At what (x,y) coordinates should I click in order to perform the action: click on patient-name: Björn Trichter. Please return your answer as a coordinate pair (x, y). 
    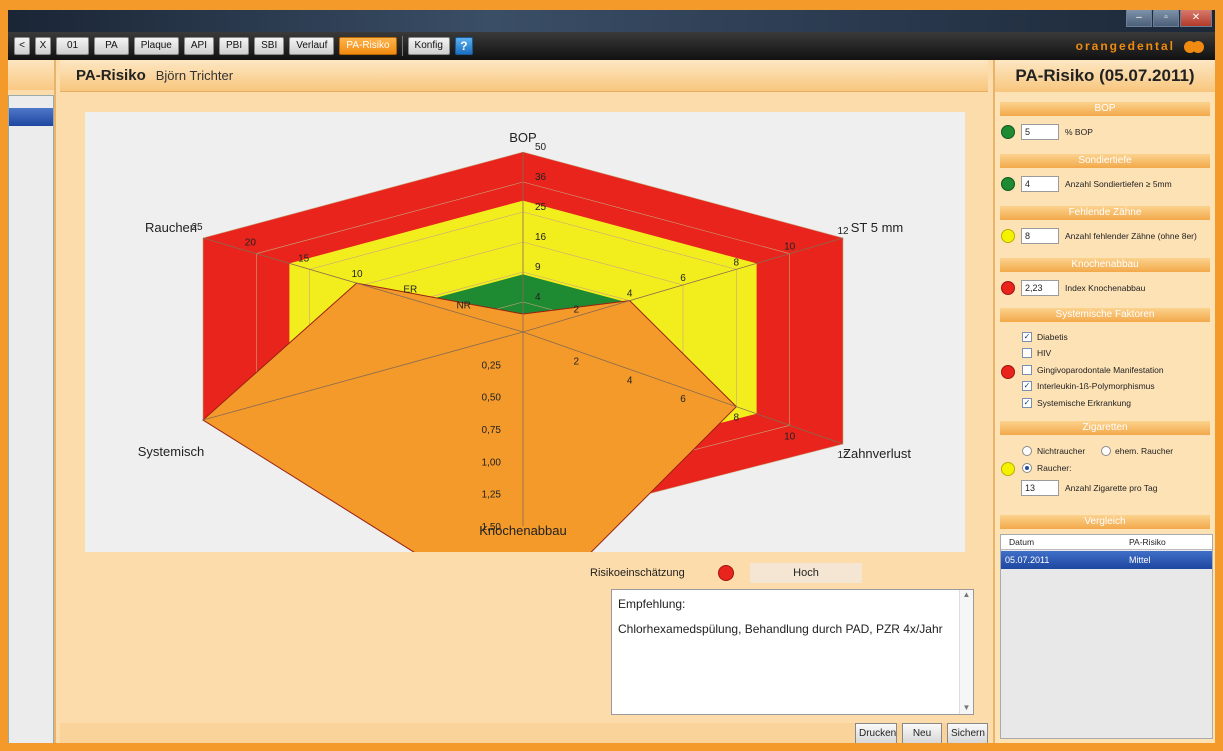
    Looking at the image, I should click on (194, 75).